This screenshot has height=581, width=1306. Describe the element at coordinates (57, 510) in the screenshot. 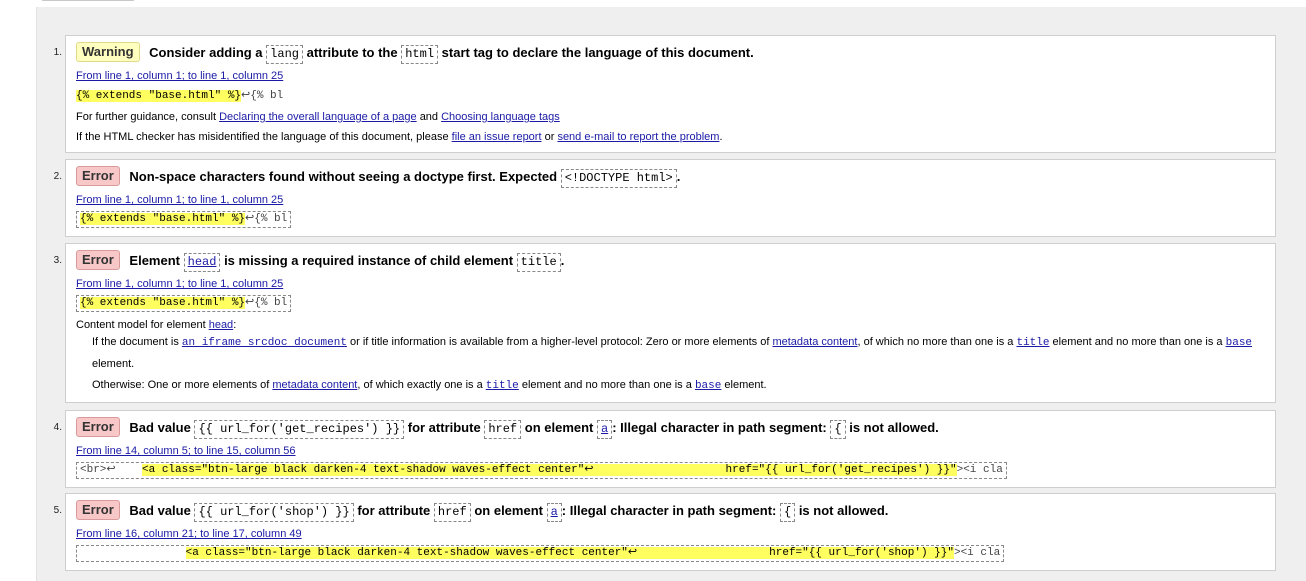

I see `message-number: 5.` at that location.